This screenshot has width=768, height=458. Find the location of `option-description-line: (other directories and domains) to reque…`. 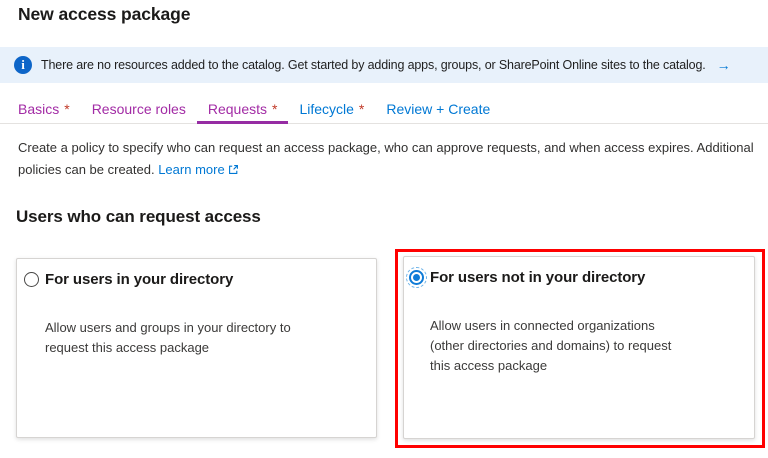

option-description-line: (other directories and domains) to reque… is located at coordinates (551, 345).